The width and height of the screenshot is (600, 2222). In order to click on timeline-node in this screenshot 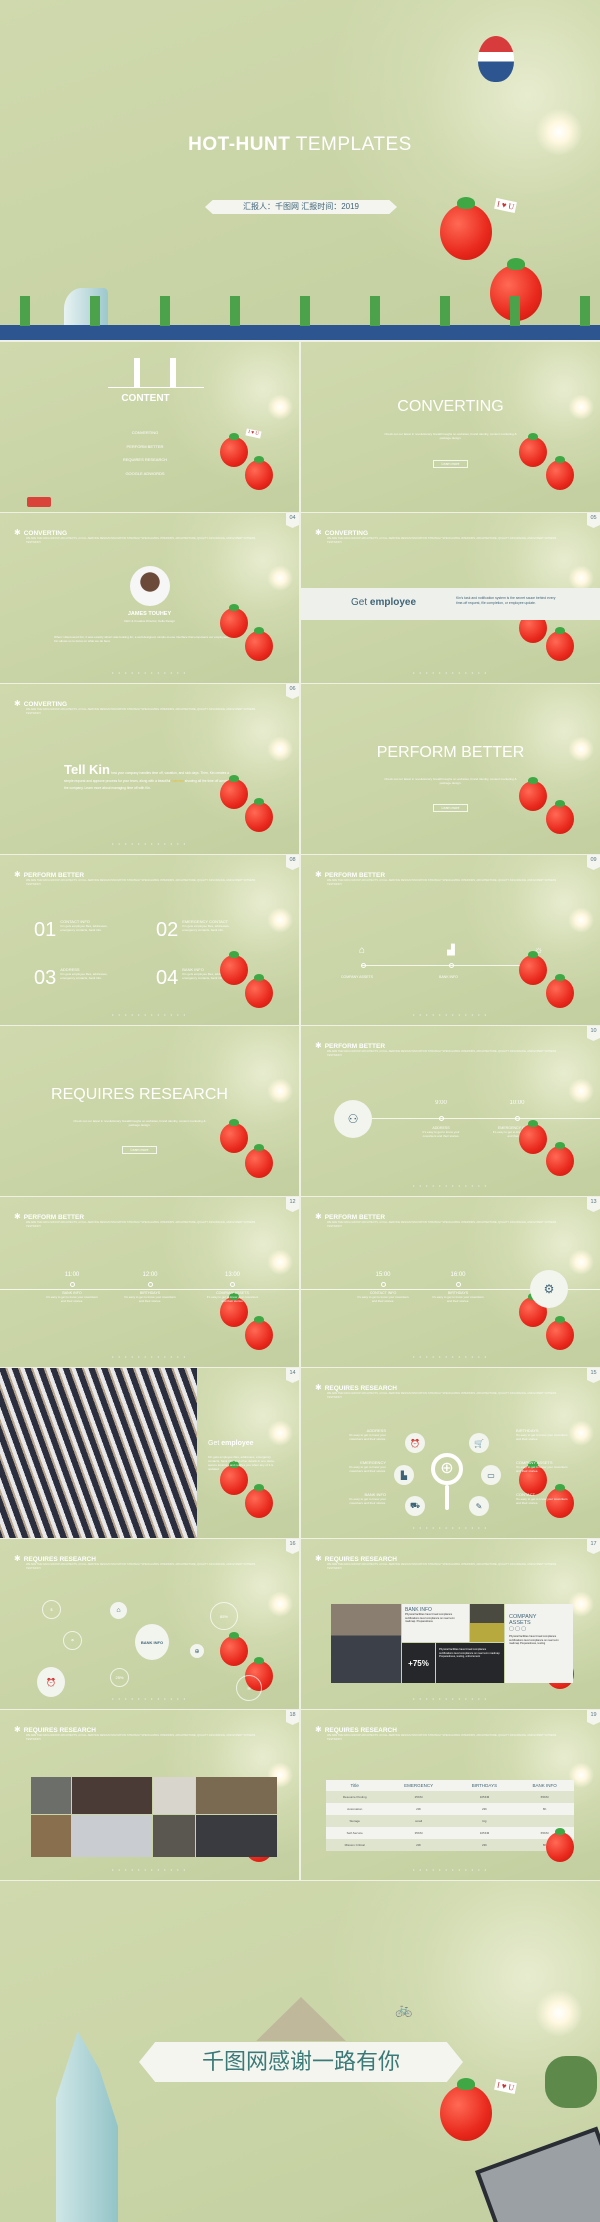, I will do `click(441, 1118)`.